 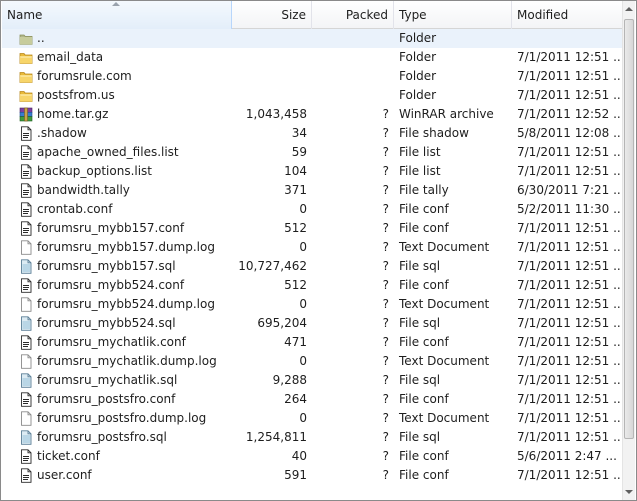 I want to click on file-modified, so click(x=568, y=38).